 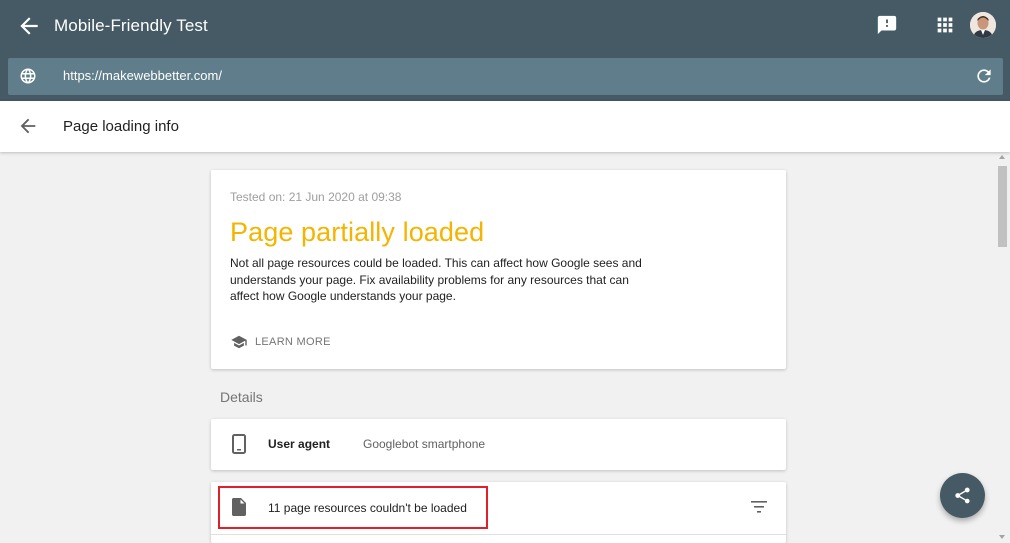 I want to click on share-icon, so click(x=962, y=495).